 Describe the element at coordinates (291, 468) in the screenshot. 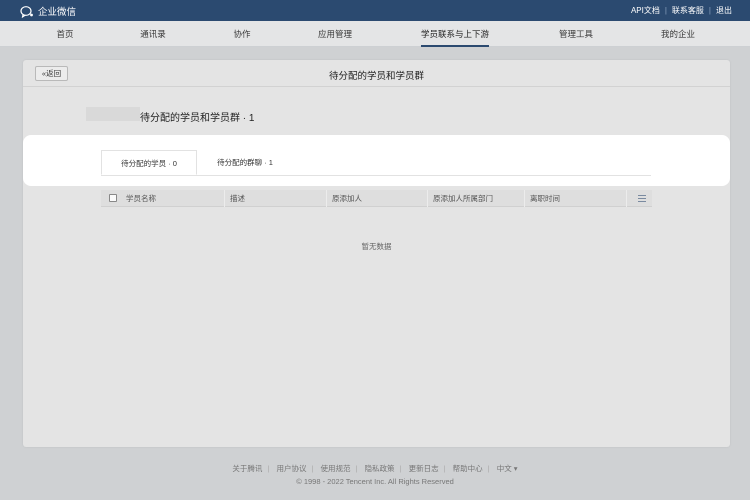

I see `footer-link-user-agreement: 用户协议` at that location.